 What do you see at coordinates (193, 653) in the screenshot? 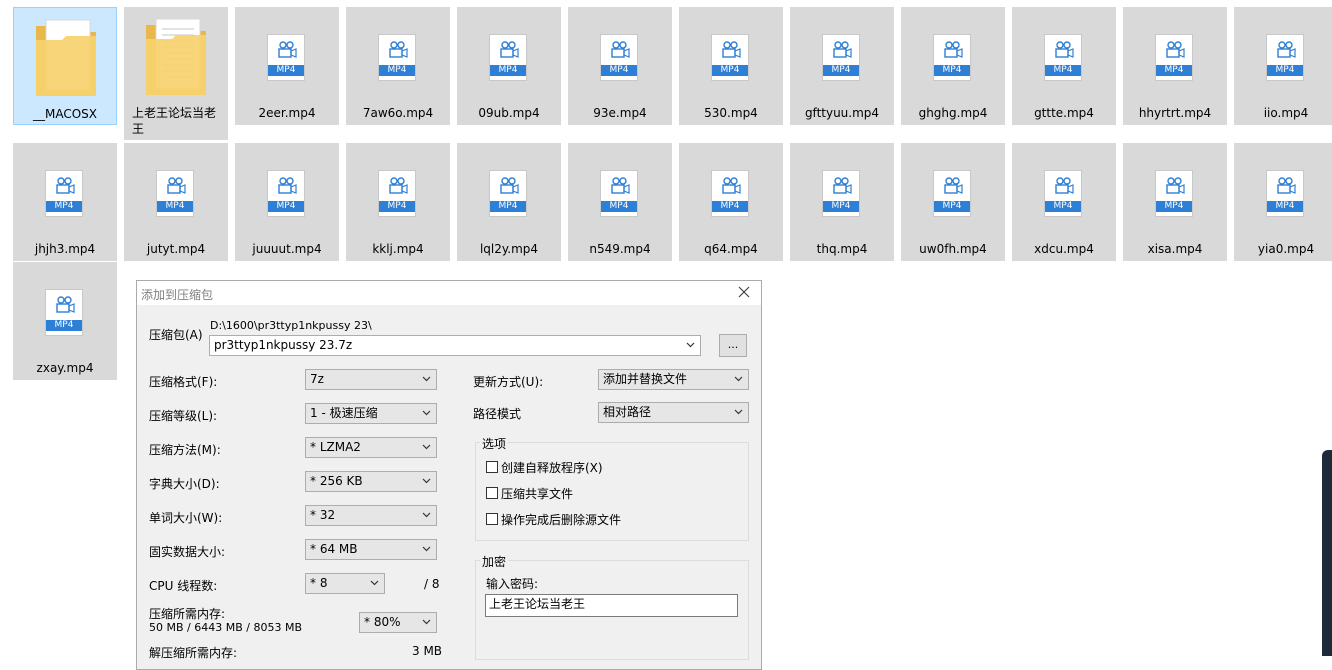
I see `decomp-label: 解压缩所需内存:` at bounding box center [193, 653].